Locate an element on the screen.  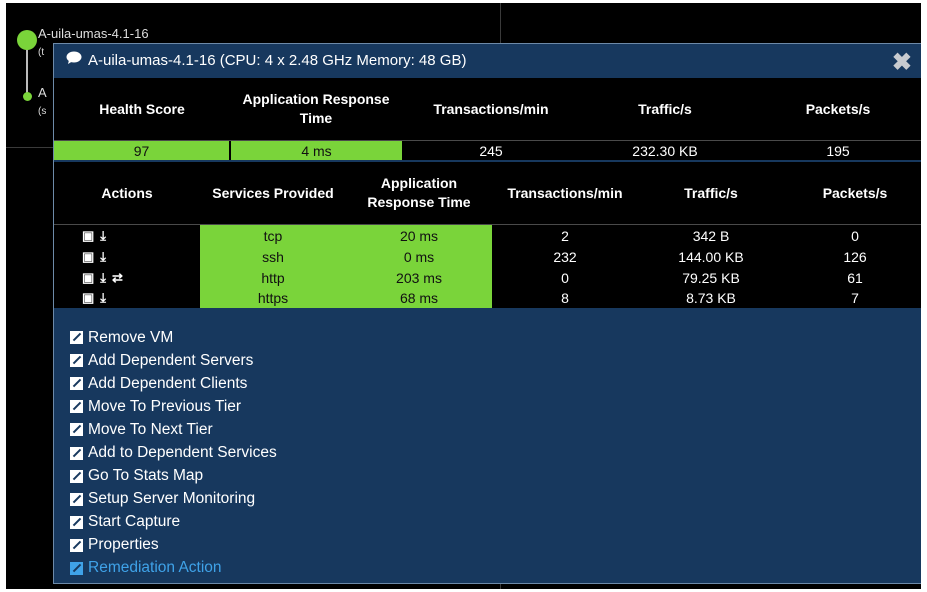
swap-arrows-icon: ⇄ is located at coordinates (117, 278).